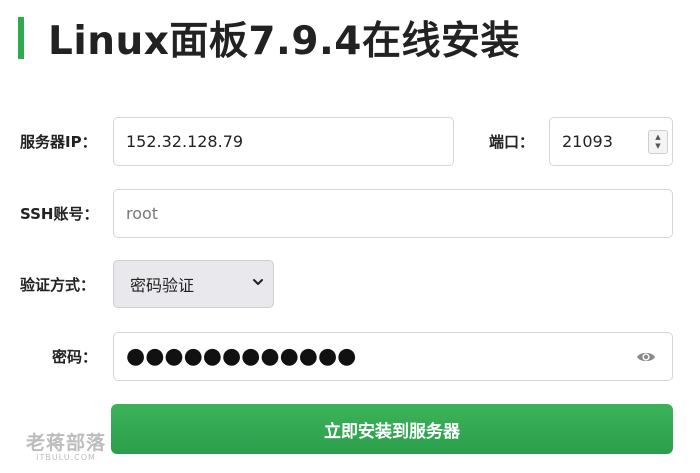  Describe the element at coordinates (512, 142) in the screenshot. I see `port-label: 端口：` at that location.